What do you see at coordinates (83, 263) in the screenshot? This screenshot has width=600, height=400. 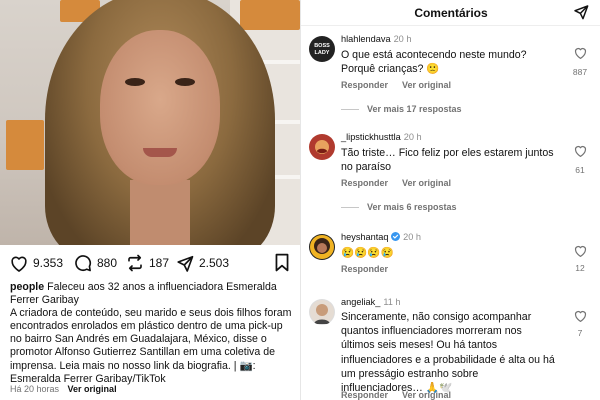 I see `comment-icon` at bounding box center [83, 263].